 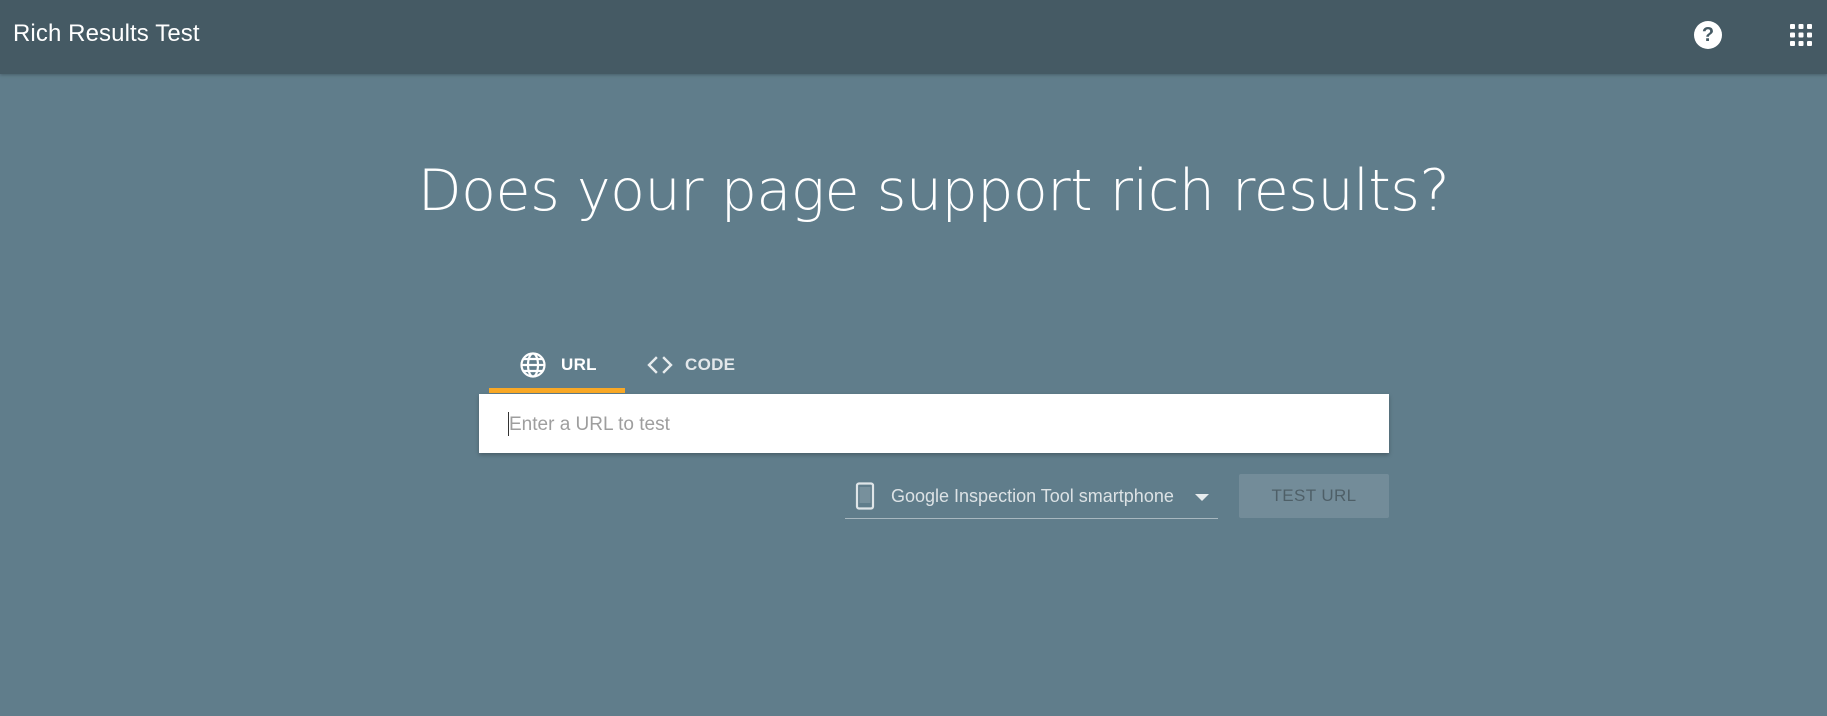 What do you see at coordinates (106, 33) in the screenshot?
I see `app-title: Rich Results Test` at bounding box center [106, 33].